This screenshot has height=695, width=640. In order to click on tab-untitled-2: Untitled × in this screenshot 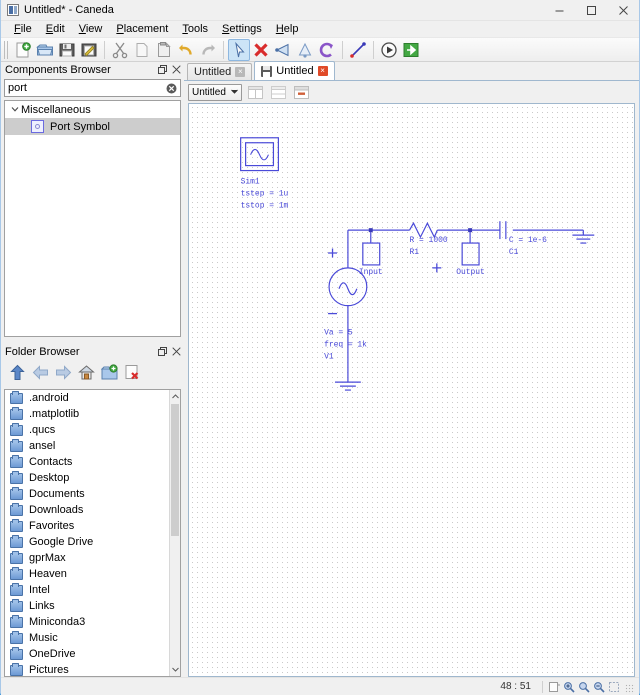, I will do `click(294, 70)`.